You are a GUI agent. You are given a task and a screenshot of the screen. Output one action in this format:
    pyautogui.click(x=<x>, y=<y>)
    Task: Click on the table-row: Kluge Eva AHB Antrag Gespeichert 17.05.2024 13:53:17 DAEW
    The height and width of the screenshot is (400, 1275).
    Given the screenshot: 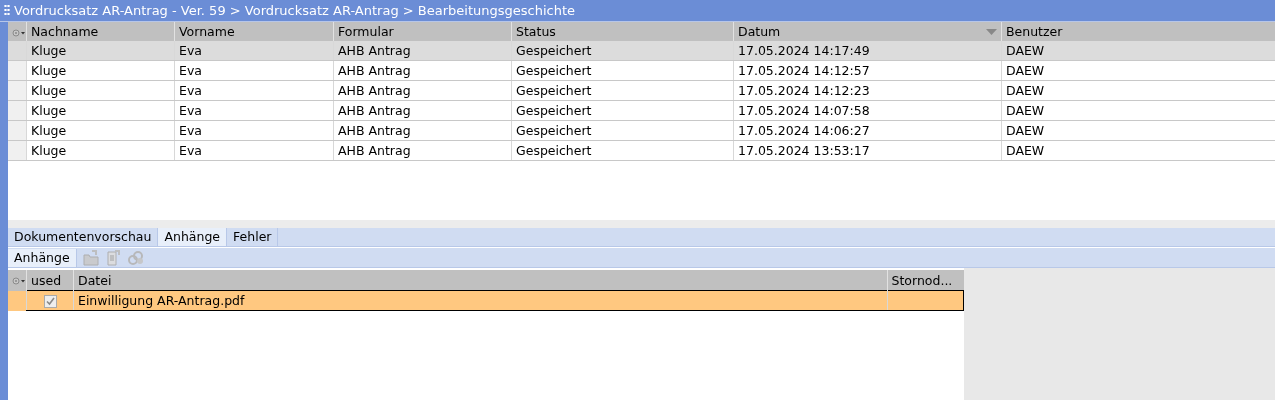 What is the action you would take?
    pyautogui.click(x=641, y=150)
    